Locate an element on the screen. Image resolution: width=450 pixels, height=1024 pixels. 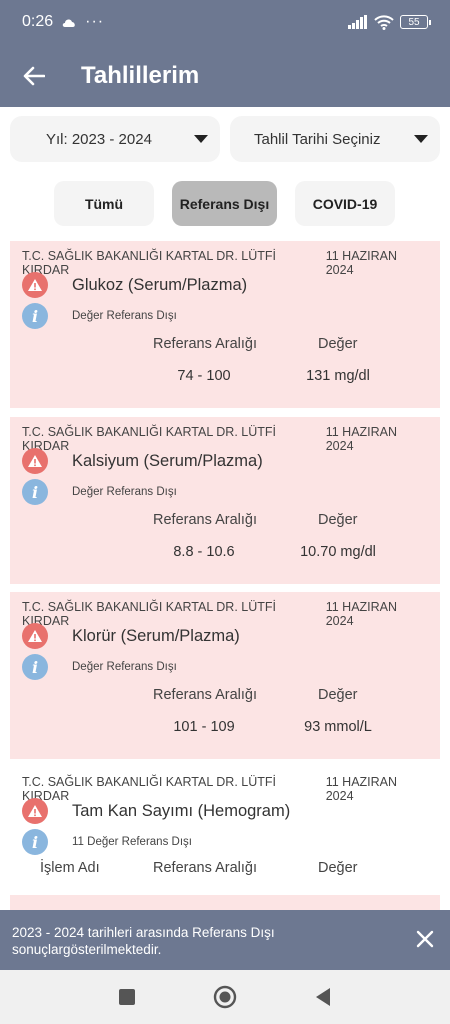
year-dropdown-value: Yıl: 2023 - 2024 is located at coordinates (99, 139).